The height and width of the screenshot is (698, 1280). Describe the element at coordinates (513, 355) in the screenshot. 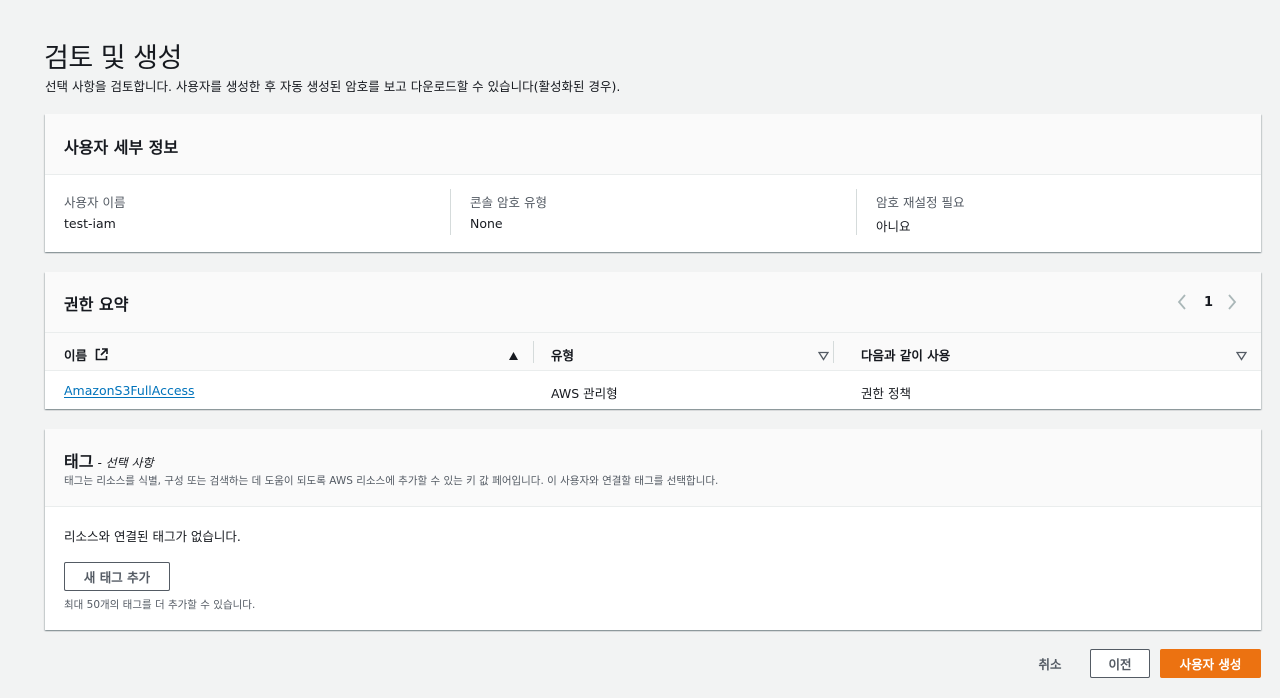

I see `sort-ascending-icon` at that location.